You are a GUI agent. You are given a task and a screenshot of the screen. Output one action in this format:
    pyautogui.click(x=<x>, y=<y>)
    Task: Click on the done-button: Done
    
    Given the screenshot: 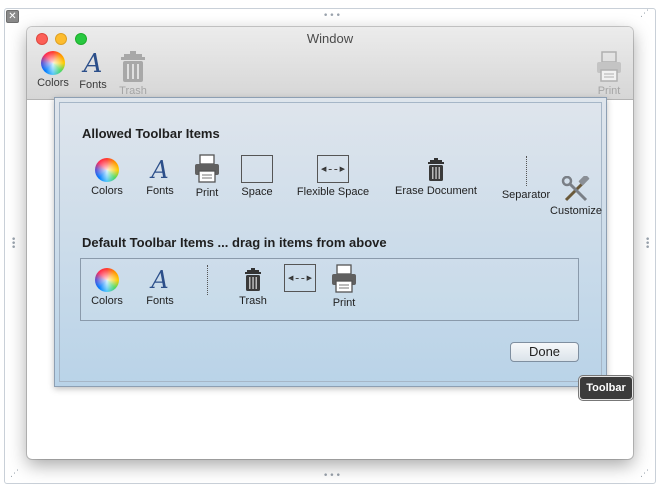 What is the action you would take?
    pyautogui.click(x=544, y=352)
    